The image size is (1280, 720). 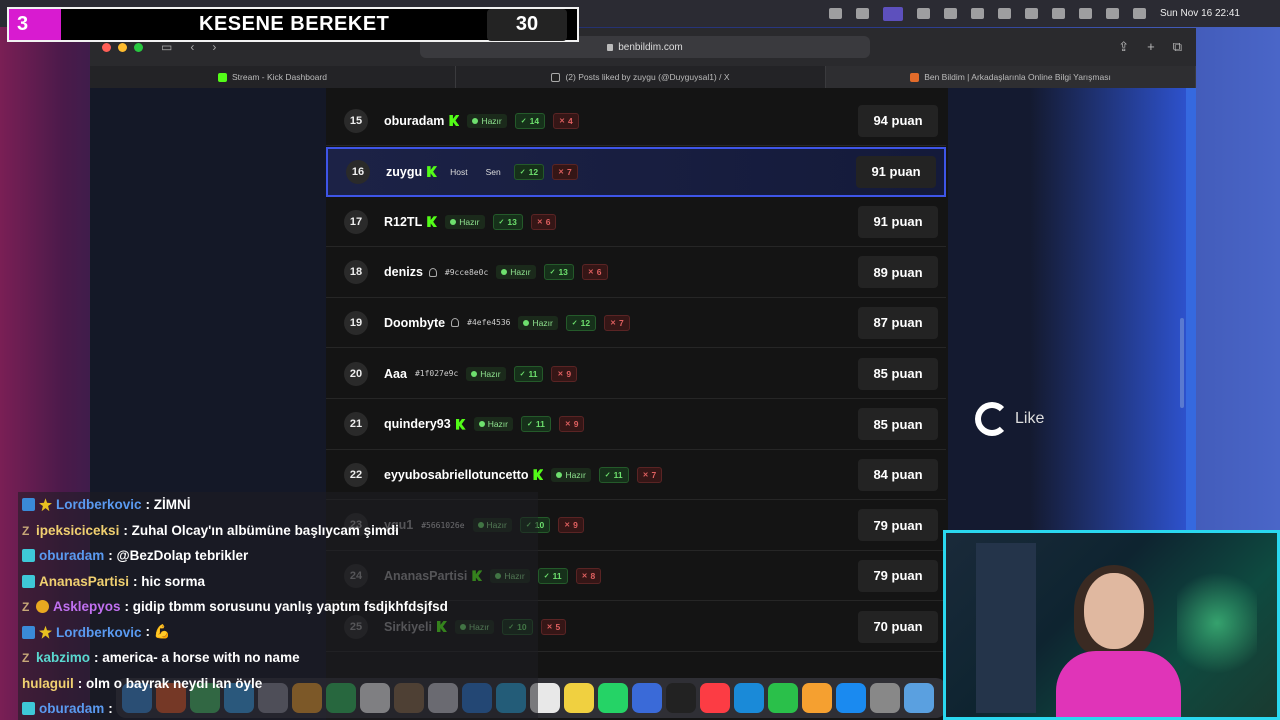 What do you see at coordinates (456, 474) in the screenshot?
I see `player-name: eyyubosabriellotuncetto` at bounding box center [456, 474].